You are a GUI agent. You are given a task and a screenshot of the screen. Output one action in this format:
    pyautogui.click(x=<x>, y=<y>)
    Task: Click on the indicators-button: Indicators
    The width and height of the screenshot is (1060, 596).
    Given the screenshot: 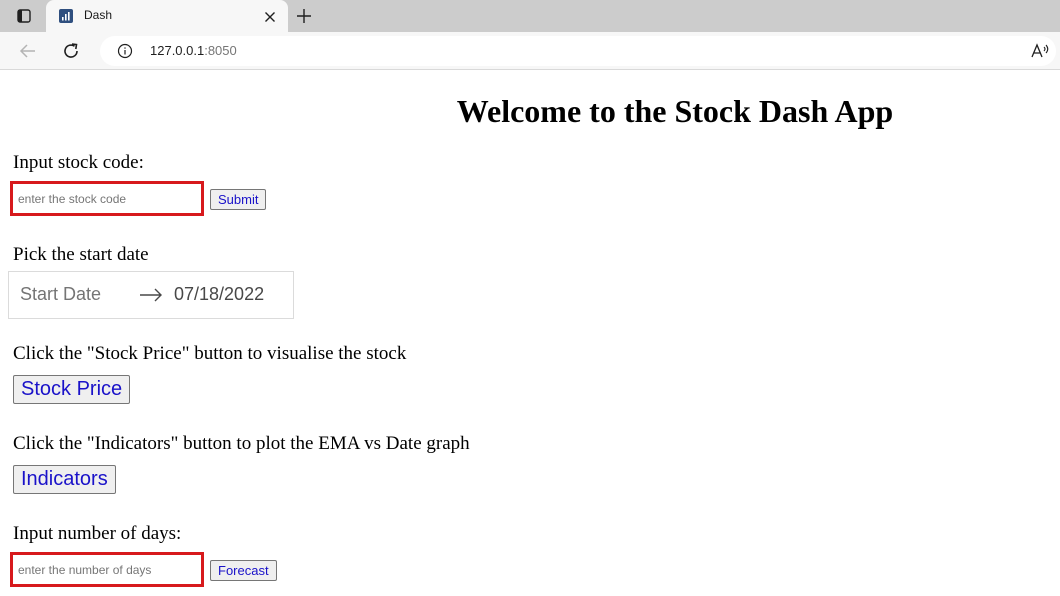 What is the action you would take?
    pyautogui.click(x=64, y=479)
    